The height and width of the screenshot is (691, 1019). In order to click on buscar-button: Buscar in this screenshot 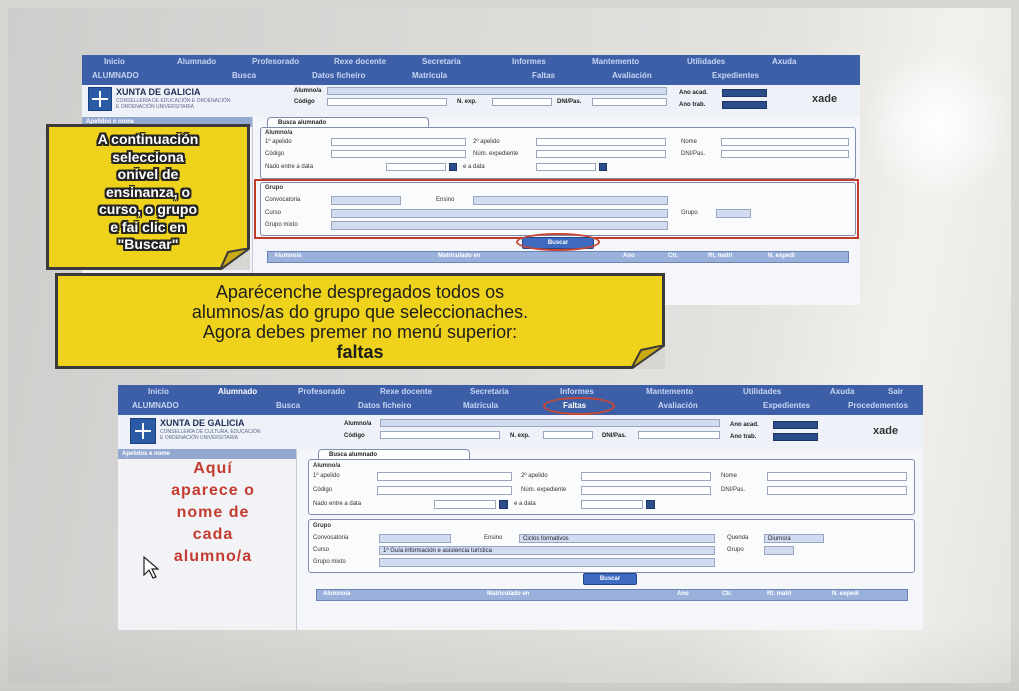, I will do `click(610, 579)`.